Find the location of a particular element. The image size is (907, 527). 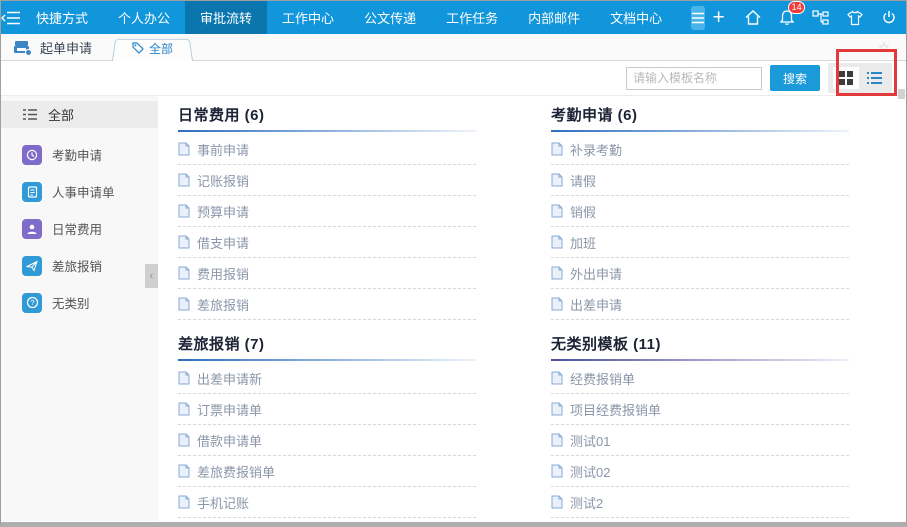

power-icon is located at coordinates (888, 17).